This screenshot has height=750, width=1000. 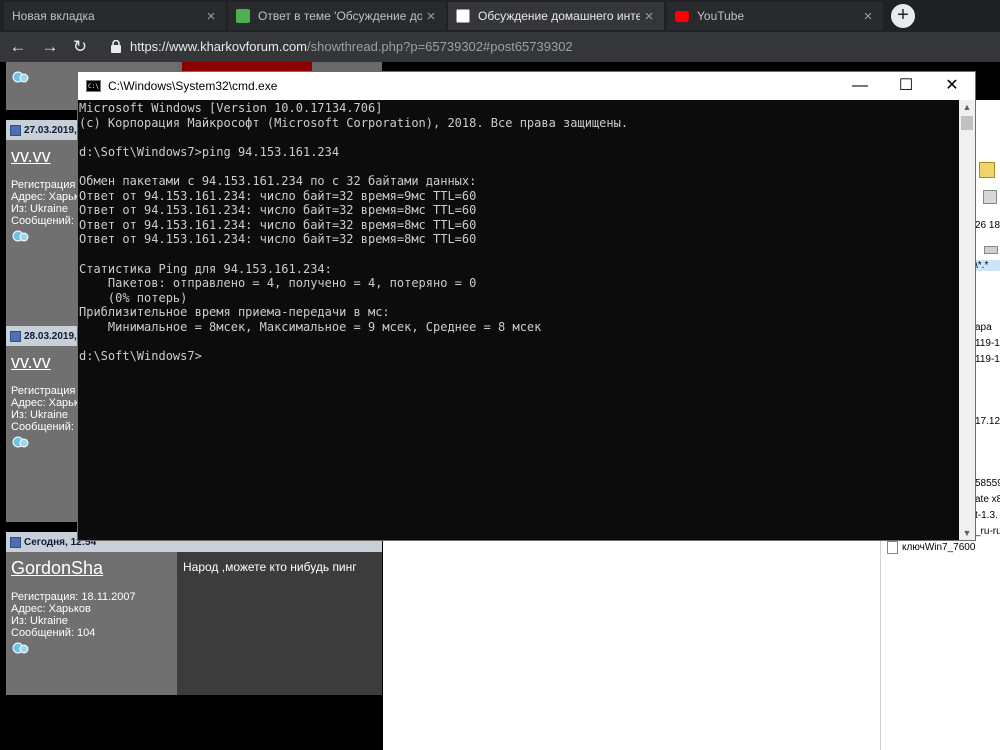 I want to click on background-window-pane, so click(x=631, y=645).